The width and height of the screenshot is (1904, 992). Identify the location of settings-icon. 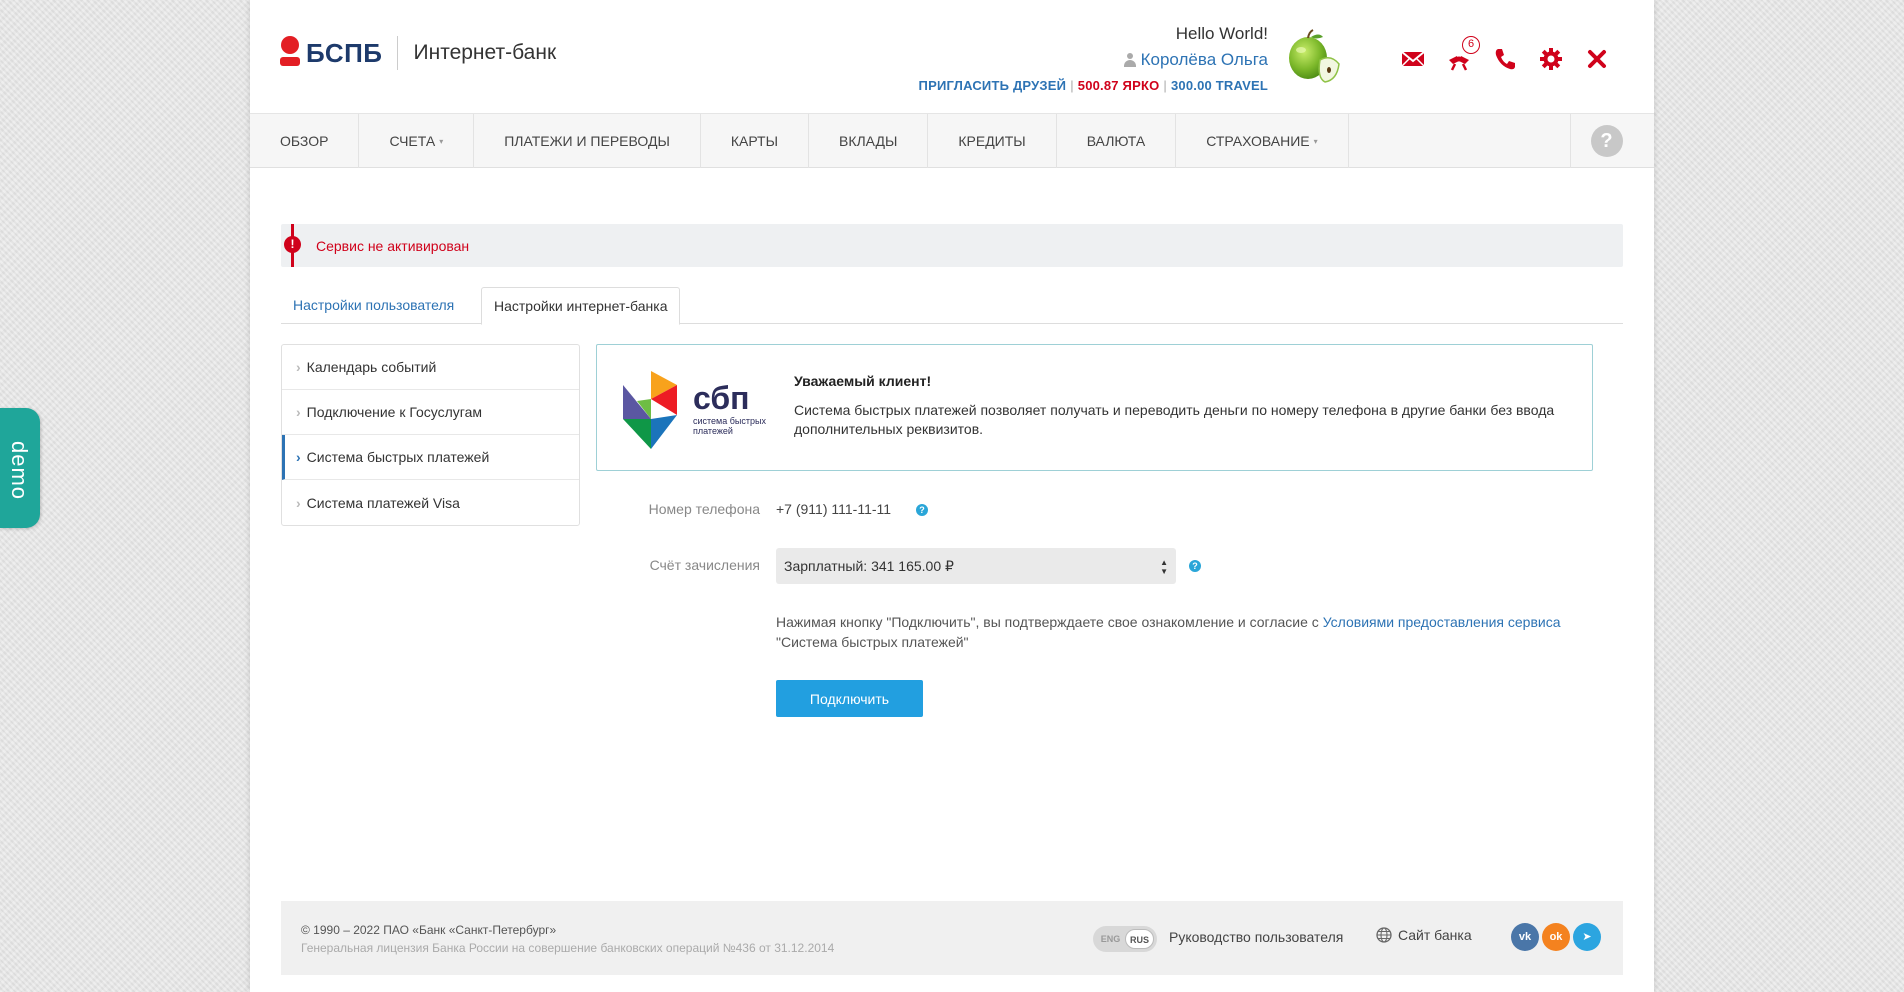
(1551, 59).